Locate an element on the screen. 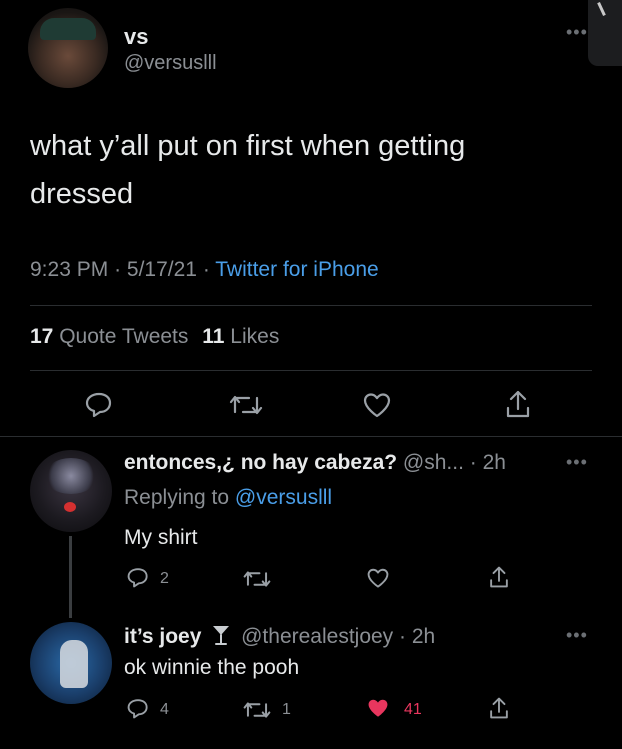  author-handle: @versuslll is located at coordinates (170, 63).